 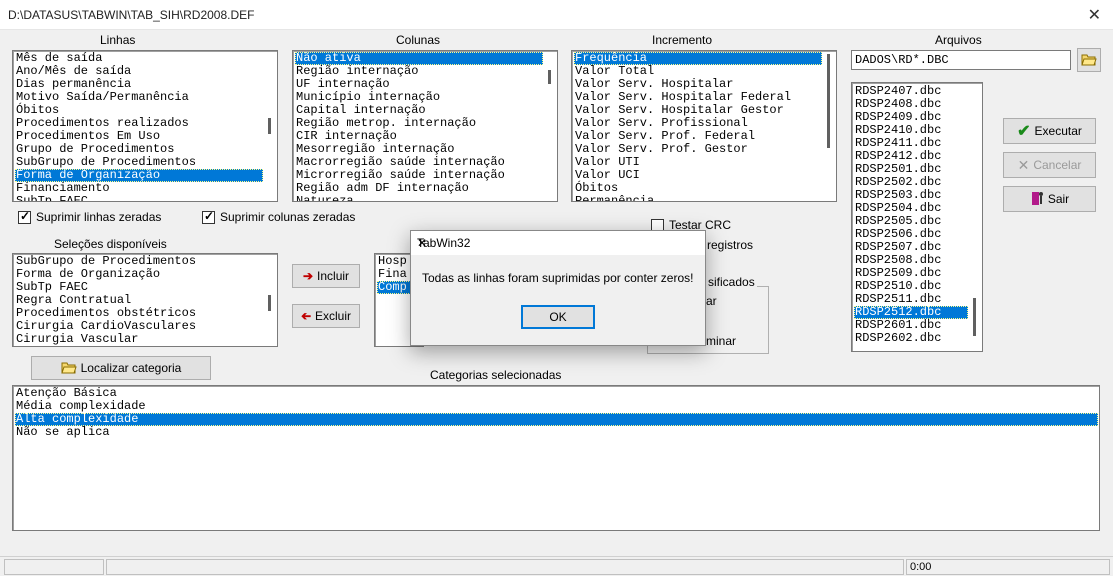 What do you see at coordinates (418, 40) in the screenshot?
I see `colunas-label: Colunas` at bounding box center [418, 40].